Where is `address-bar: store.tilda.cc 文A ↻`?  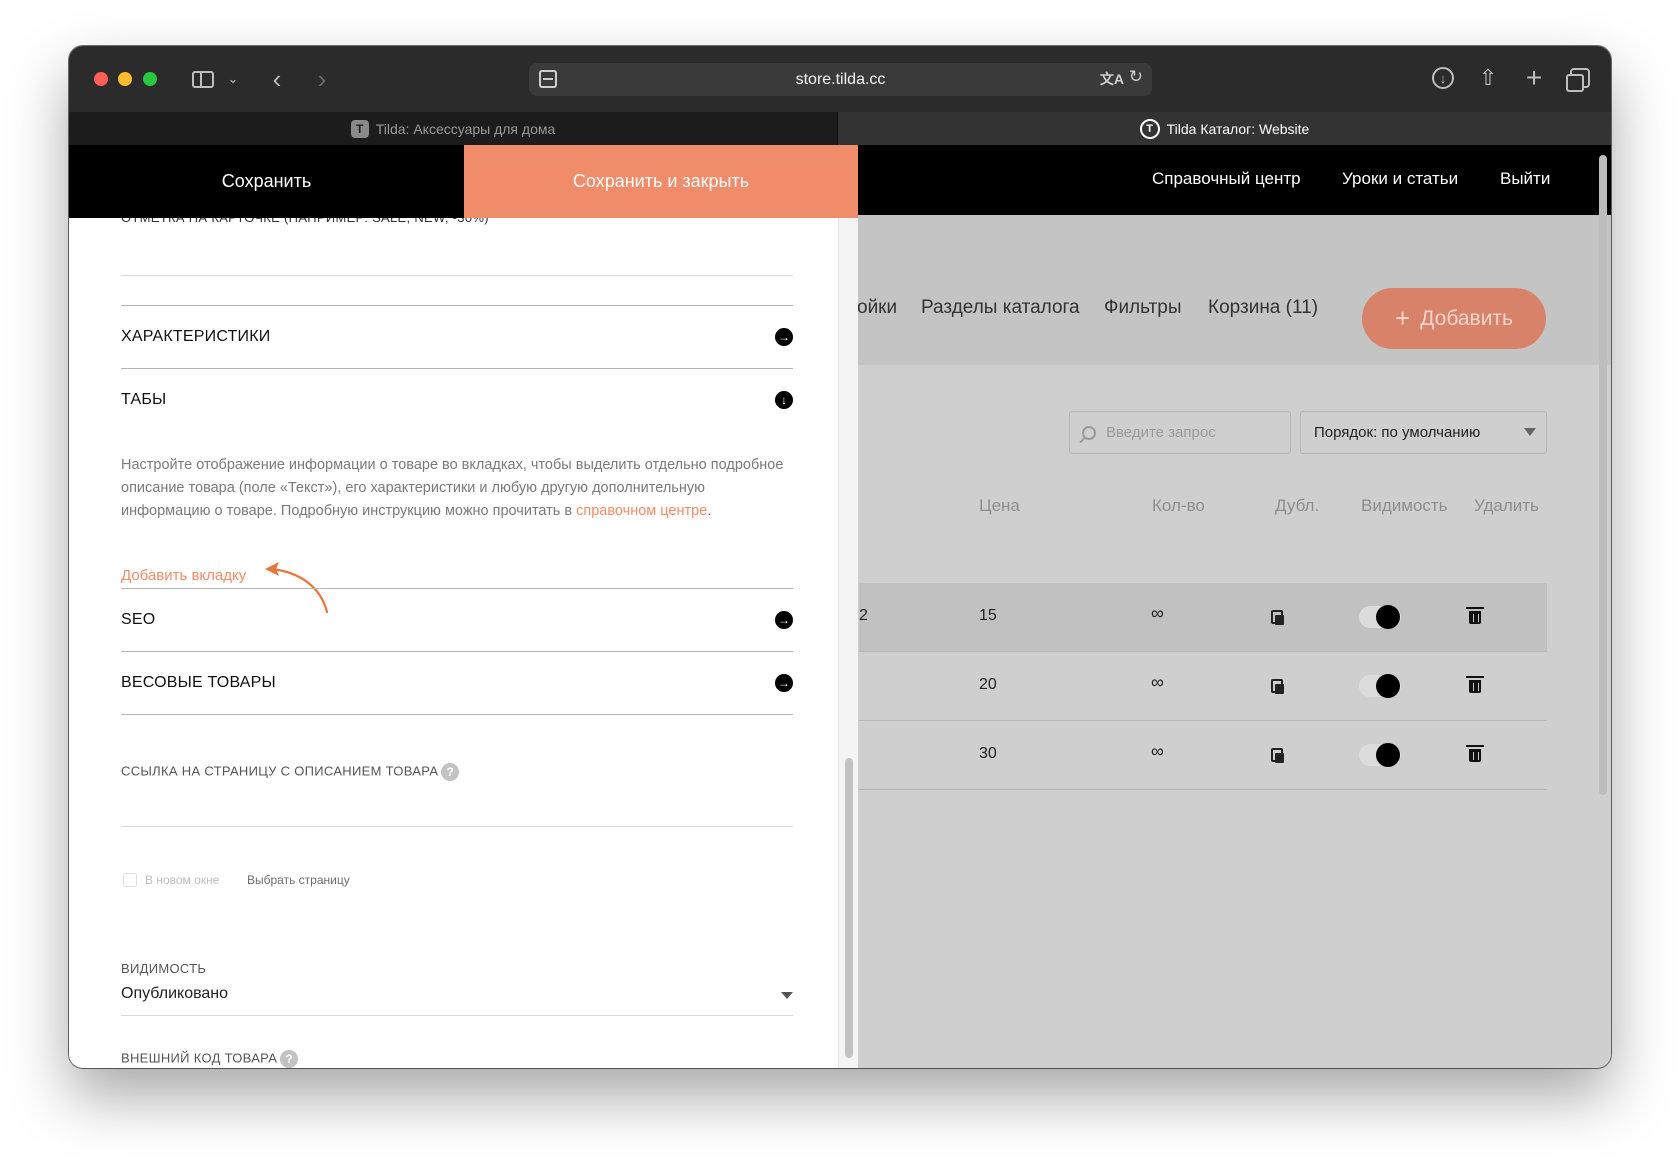 address-bar: store.tilda.cc 文A ↻ is located at coordinates (840, 79).